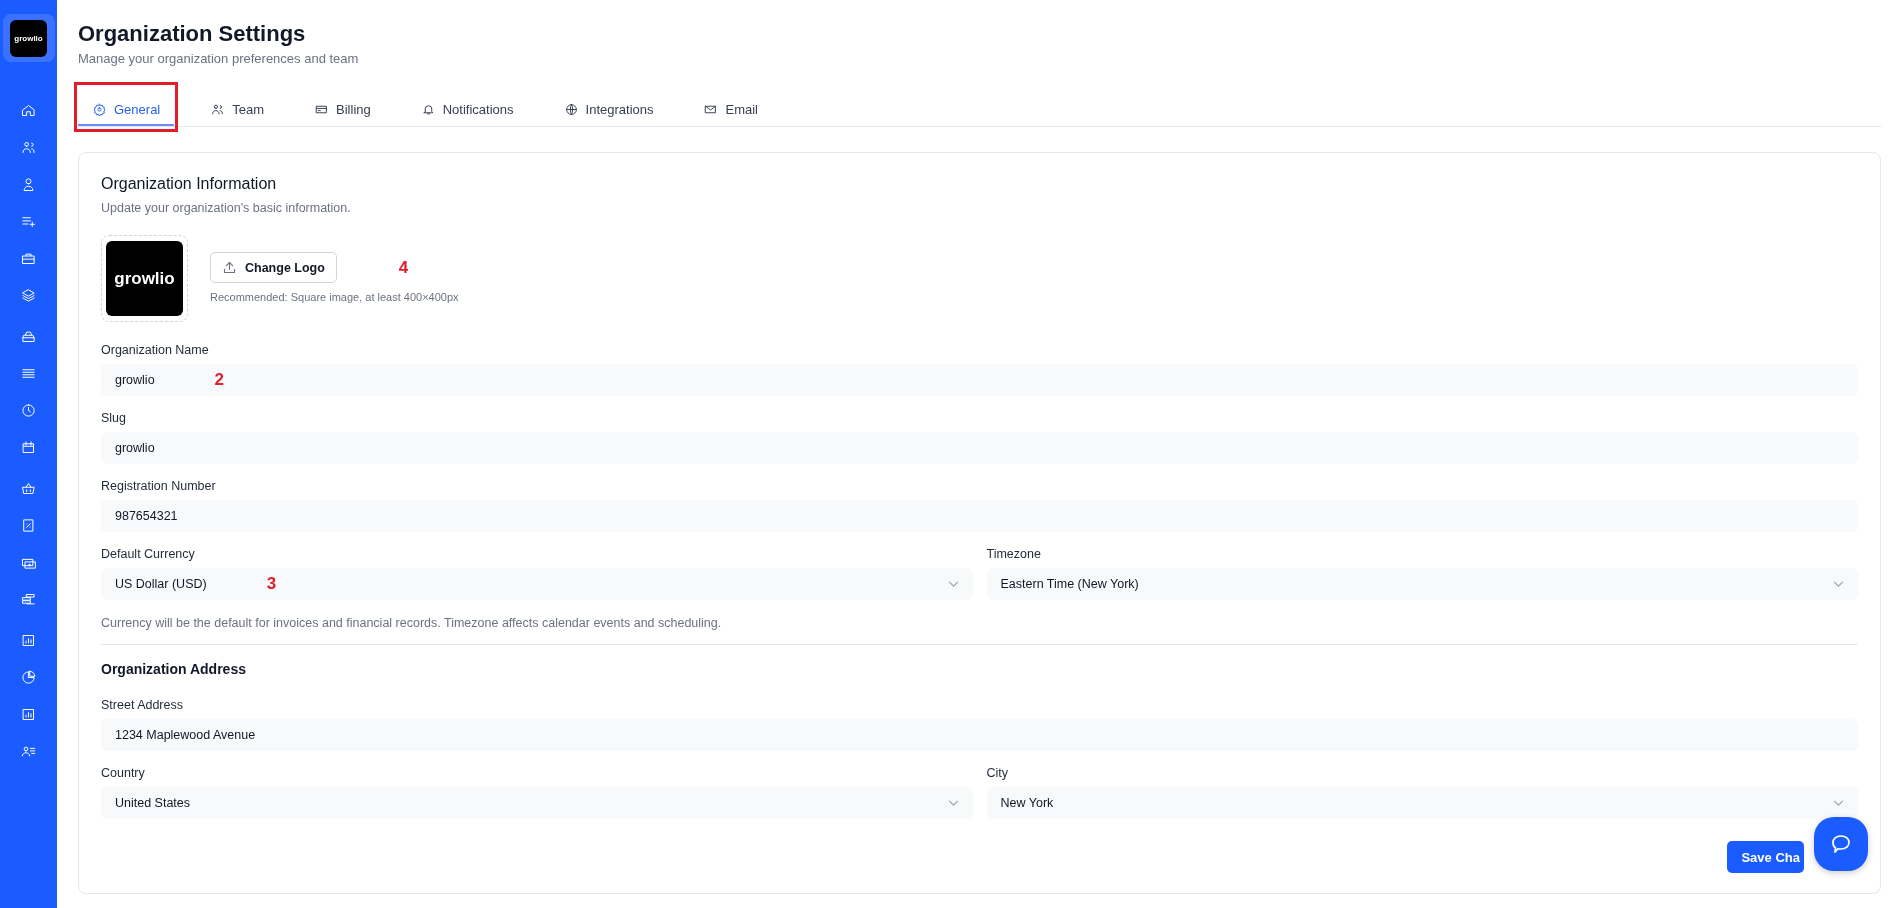 The width and height of the screenshot is (1899, 908). What do you see at coordinates (403, 267) in the screenshot?
I see `annotation-number: 4` at bounding box center [403, 267].